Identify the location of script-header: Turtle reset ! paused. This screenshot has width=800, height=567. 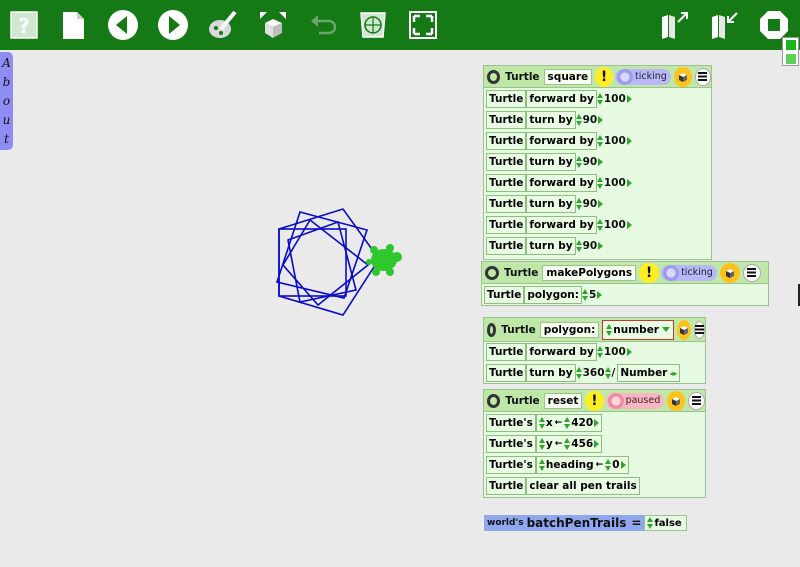
(594, 401).